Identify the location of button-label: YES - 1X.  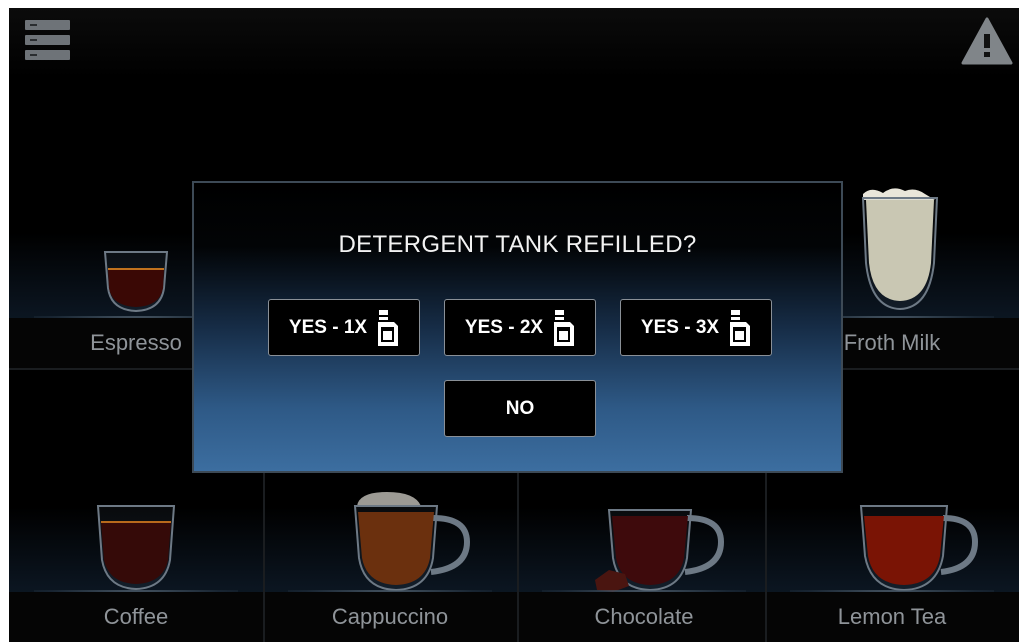
(328, 327).